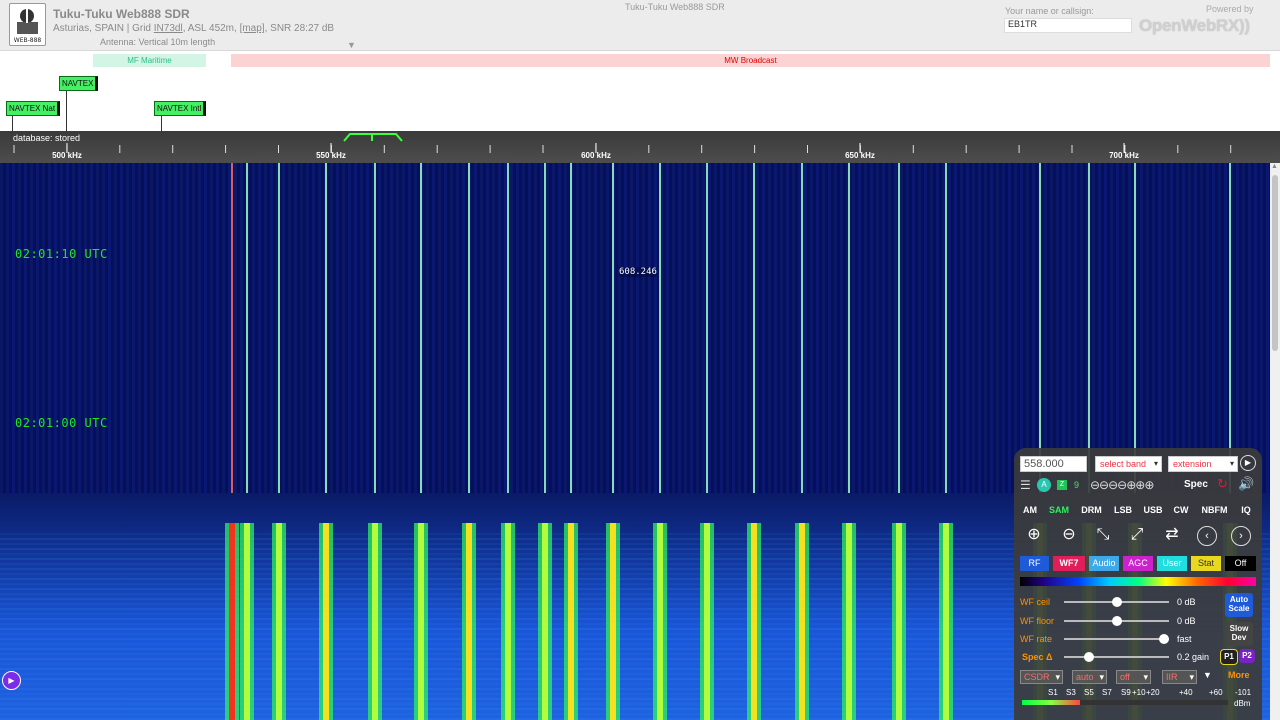 The height and width of the screenshot is (720, 1280). What do you see at coordinates (158, 42) in the screenshot?
I see `antenna-description: Antenna: Vertical 10m length` at bounding box center [158, 42].